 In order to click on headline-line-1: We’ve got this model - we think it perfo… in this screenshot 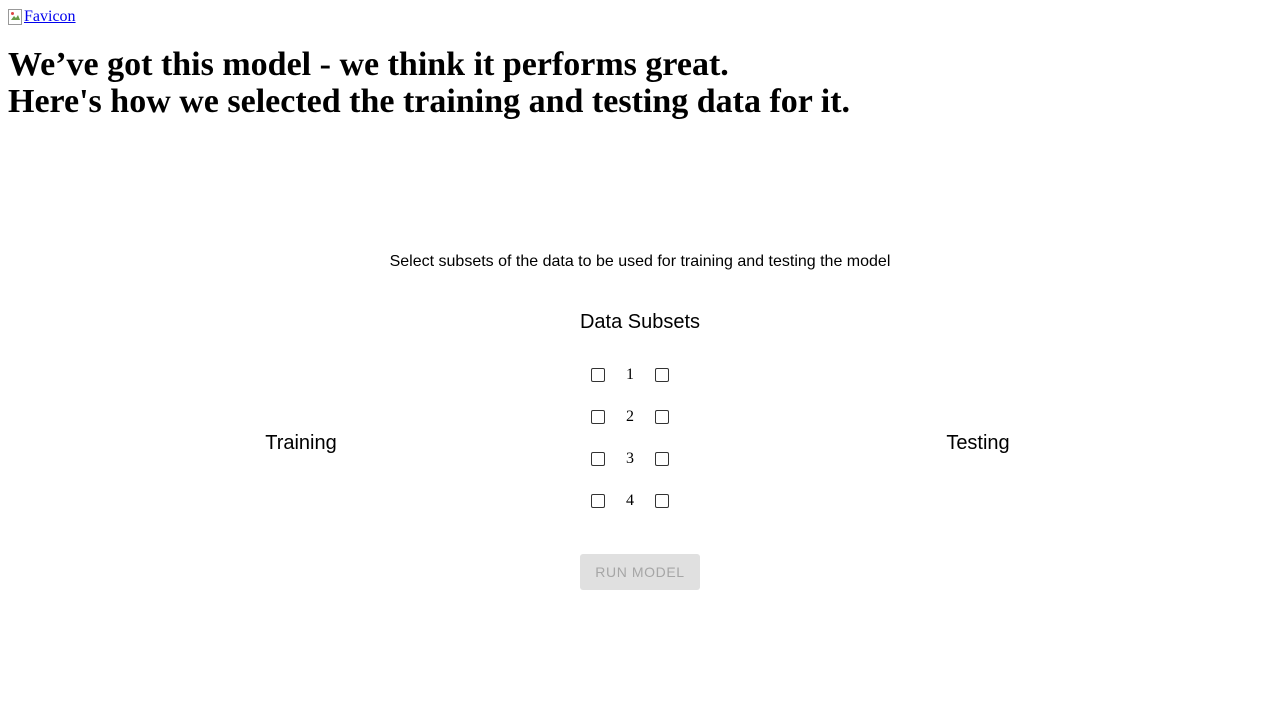, I will do `click(368, 64)`.